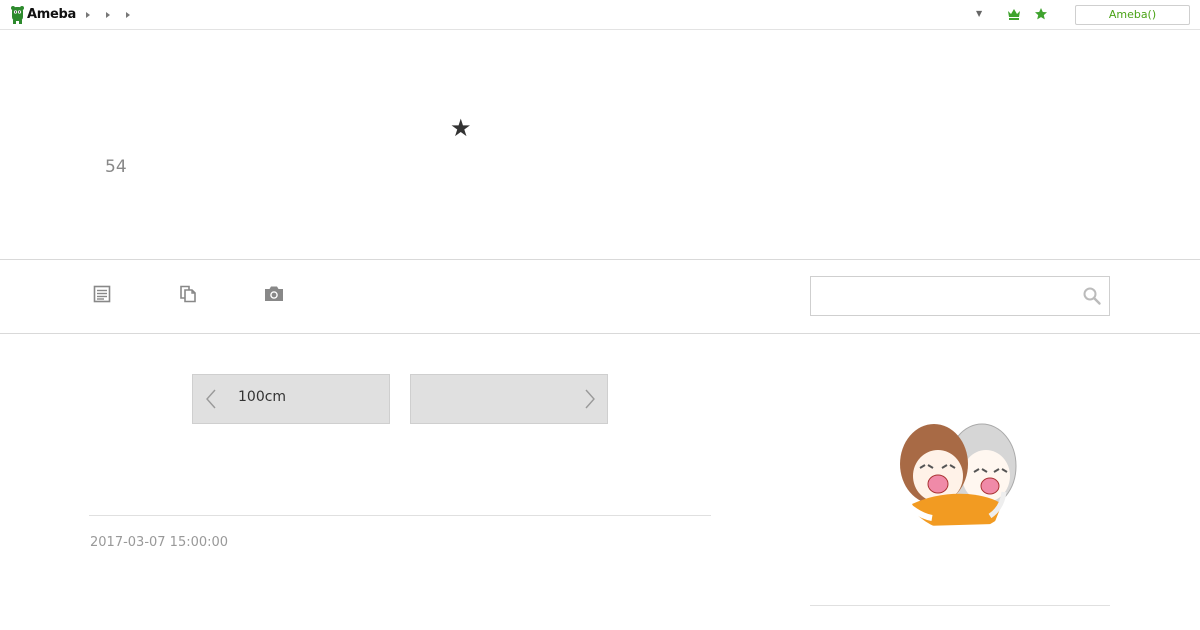 The image size is (1200, 630). What do you see at coordinates (17, 15) in the screenshot?
I see `ameba-mascot-icon` at bounding box center [17, 15].